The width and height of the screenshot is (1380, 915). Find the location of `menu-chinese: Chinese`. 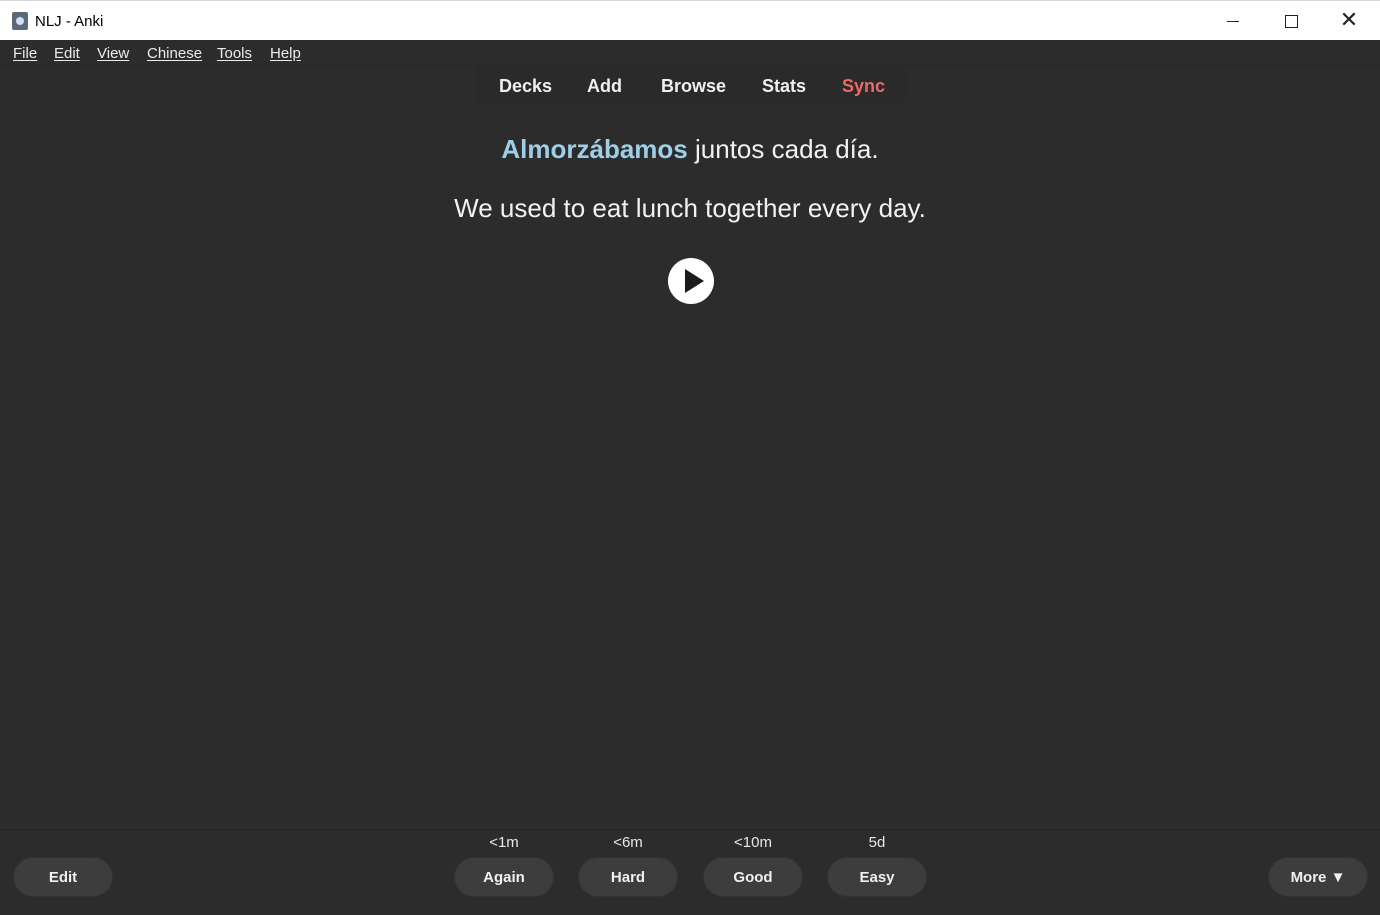

menu-chinese: Chinese is located at coordinates (174, 53).